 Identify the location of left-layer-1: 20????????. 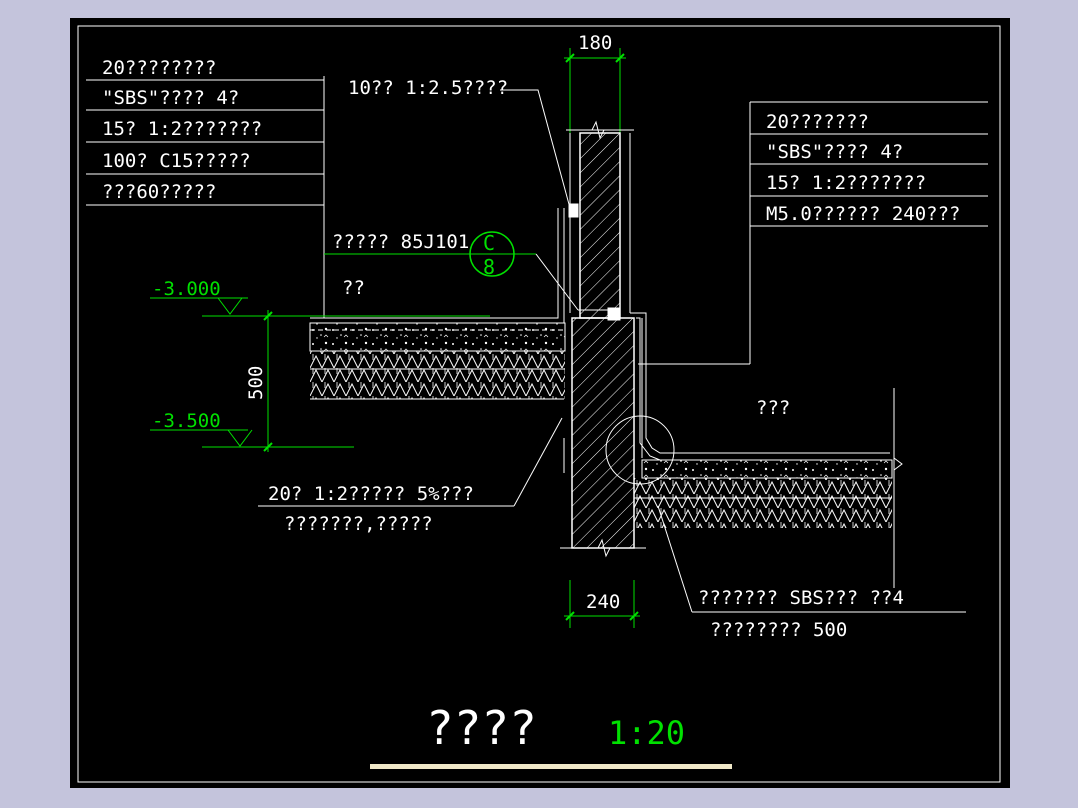
(159, 68).